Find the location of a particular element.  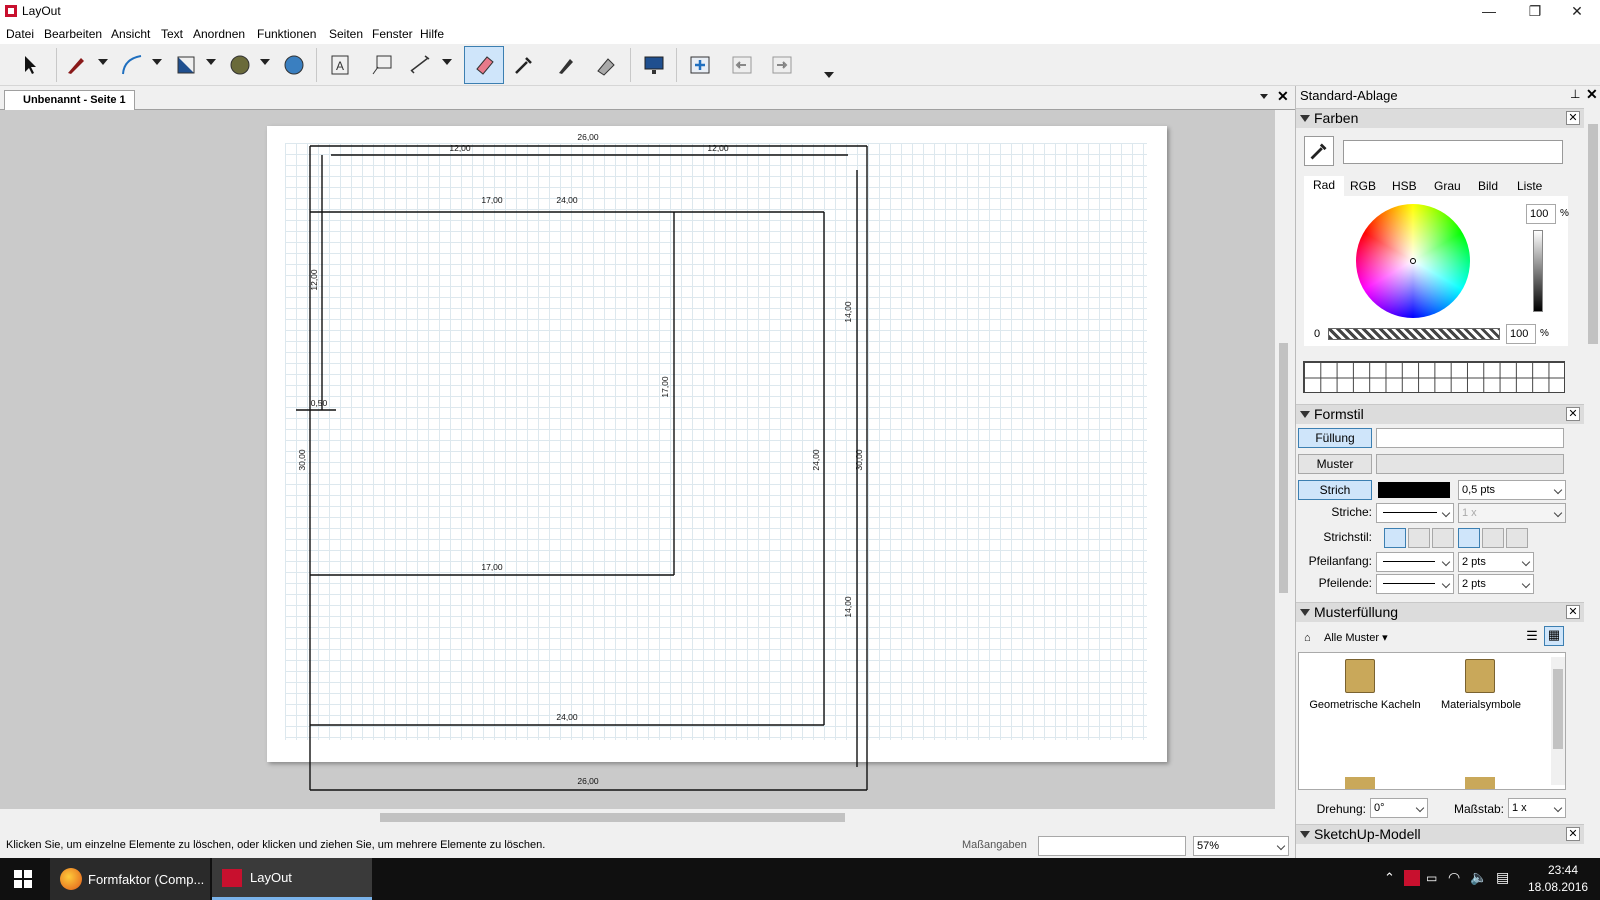

add-page-icon is located at coordinates (700, 65).